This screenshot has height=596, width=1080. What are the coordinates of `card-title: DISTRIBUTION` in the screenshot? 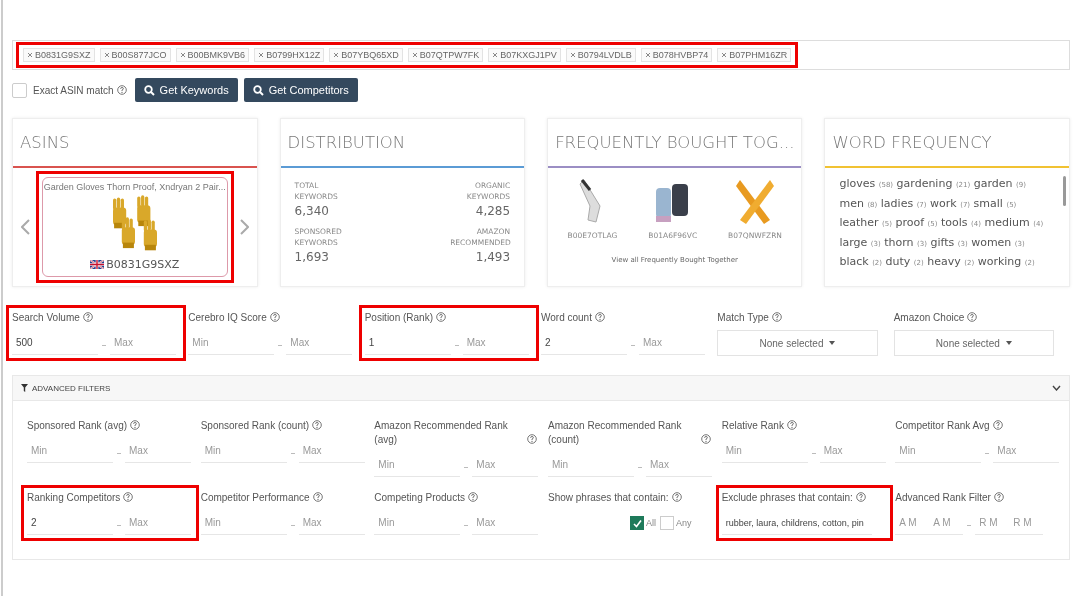 It's located at (346, 142).